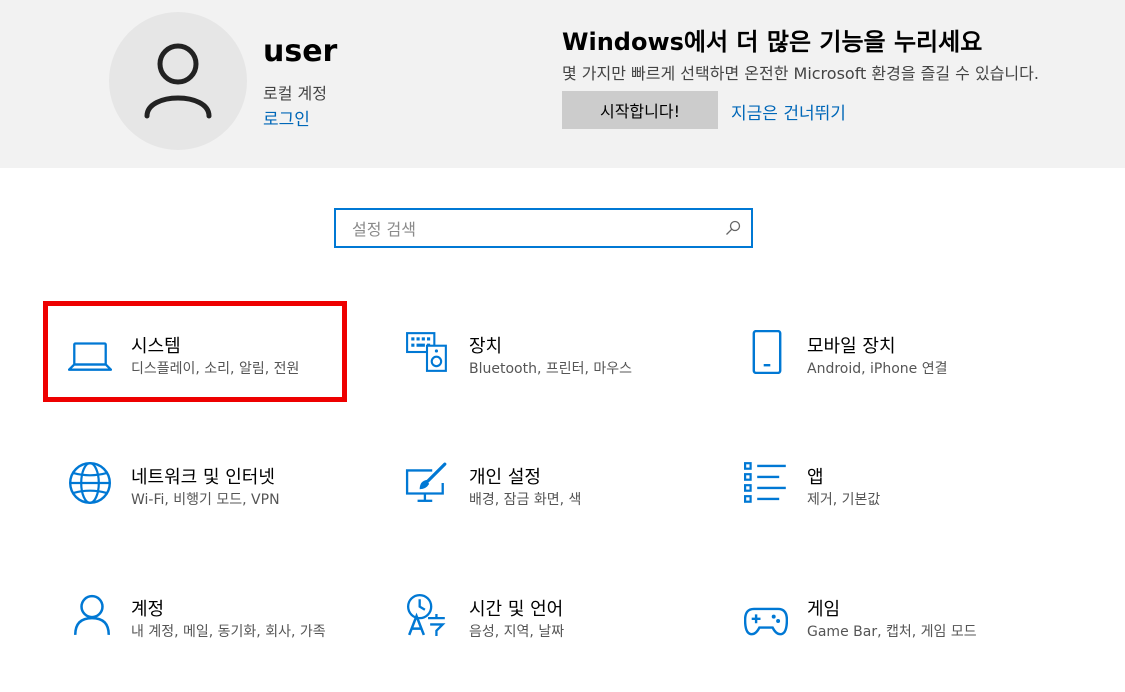  Describe the element at coordinates (772, 42) in the screenshot. I see `promo-title: Windows에서 더 많은 기능을 누리세요` at that location.